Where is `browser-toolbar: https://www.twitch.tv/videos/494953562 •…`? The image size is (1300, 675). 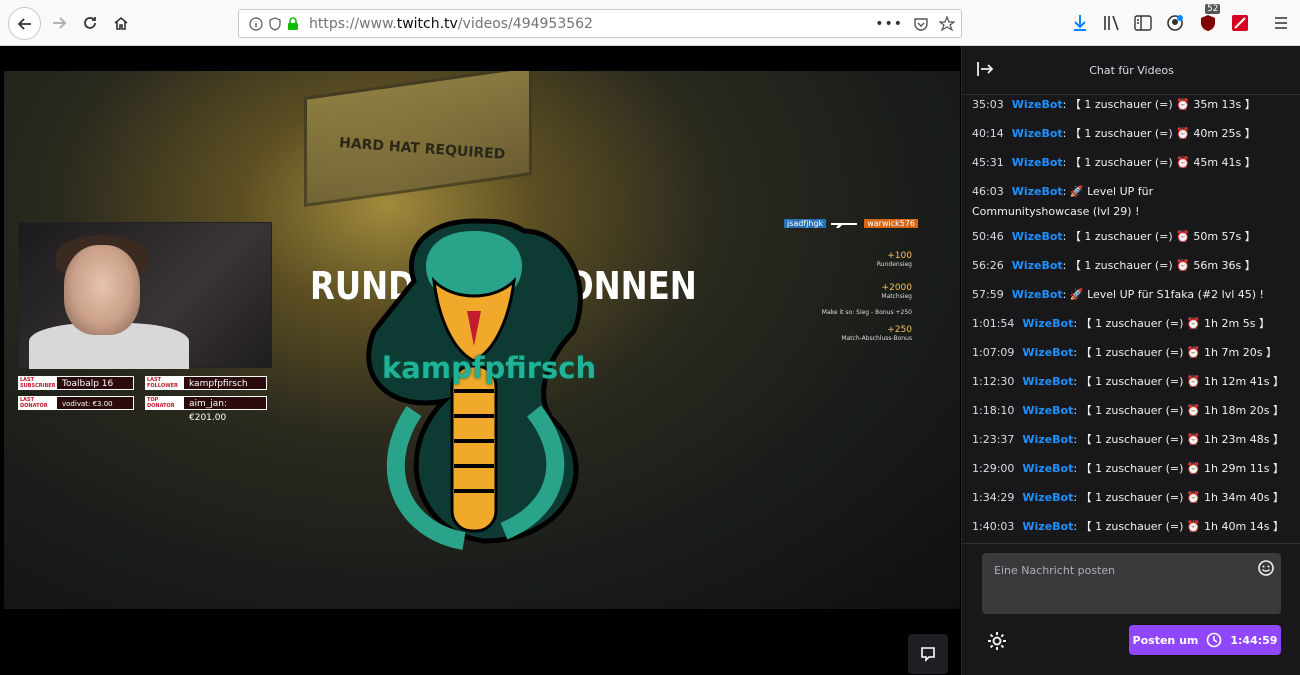
browser-toolbar: https://www.twitch.tv/videos/494953562 •… is located at coordinates (650, 23).